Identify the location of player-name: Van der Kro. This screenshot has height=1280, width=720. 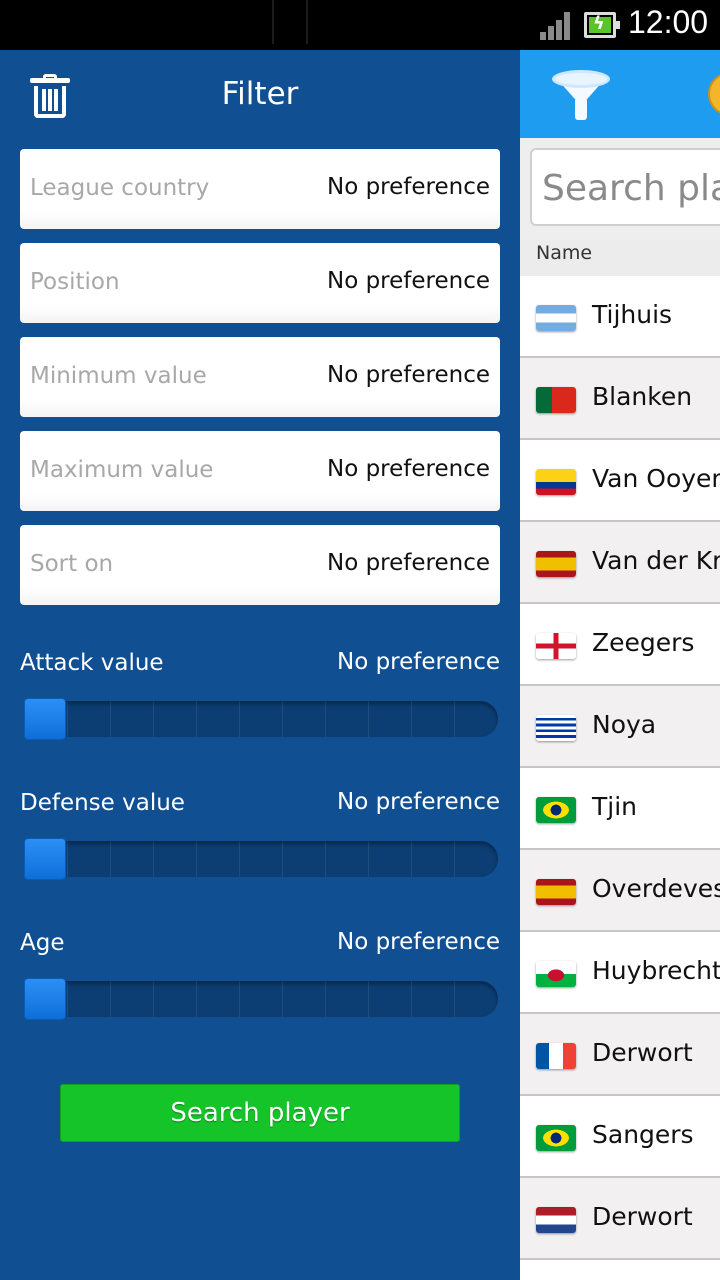
(656, 560).